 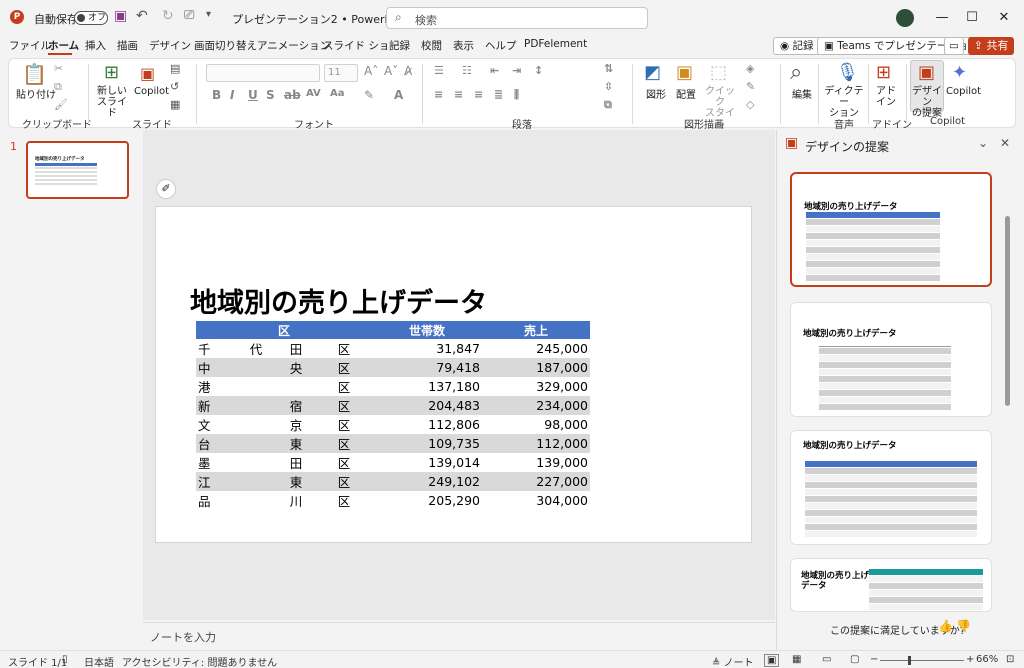 What do you see at coordinates (65, 659) in the screenshot?
I see `spellcheck-icon: ▯` at bounding box center [65, 659].